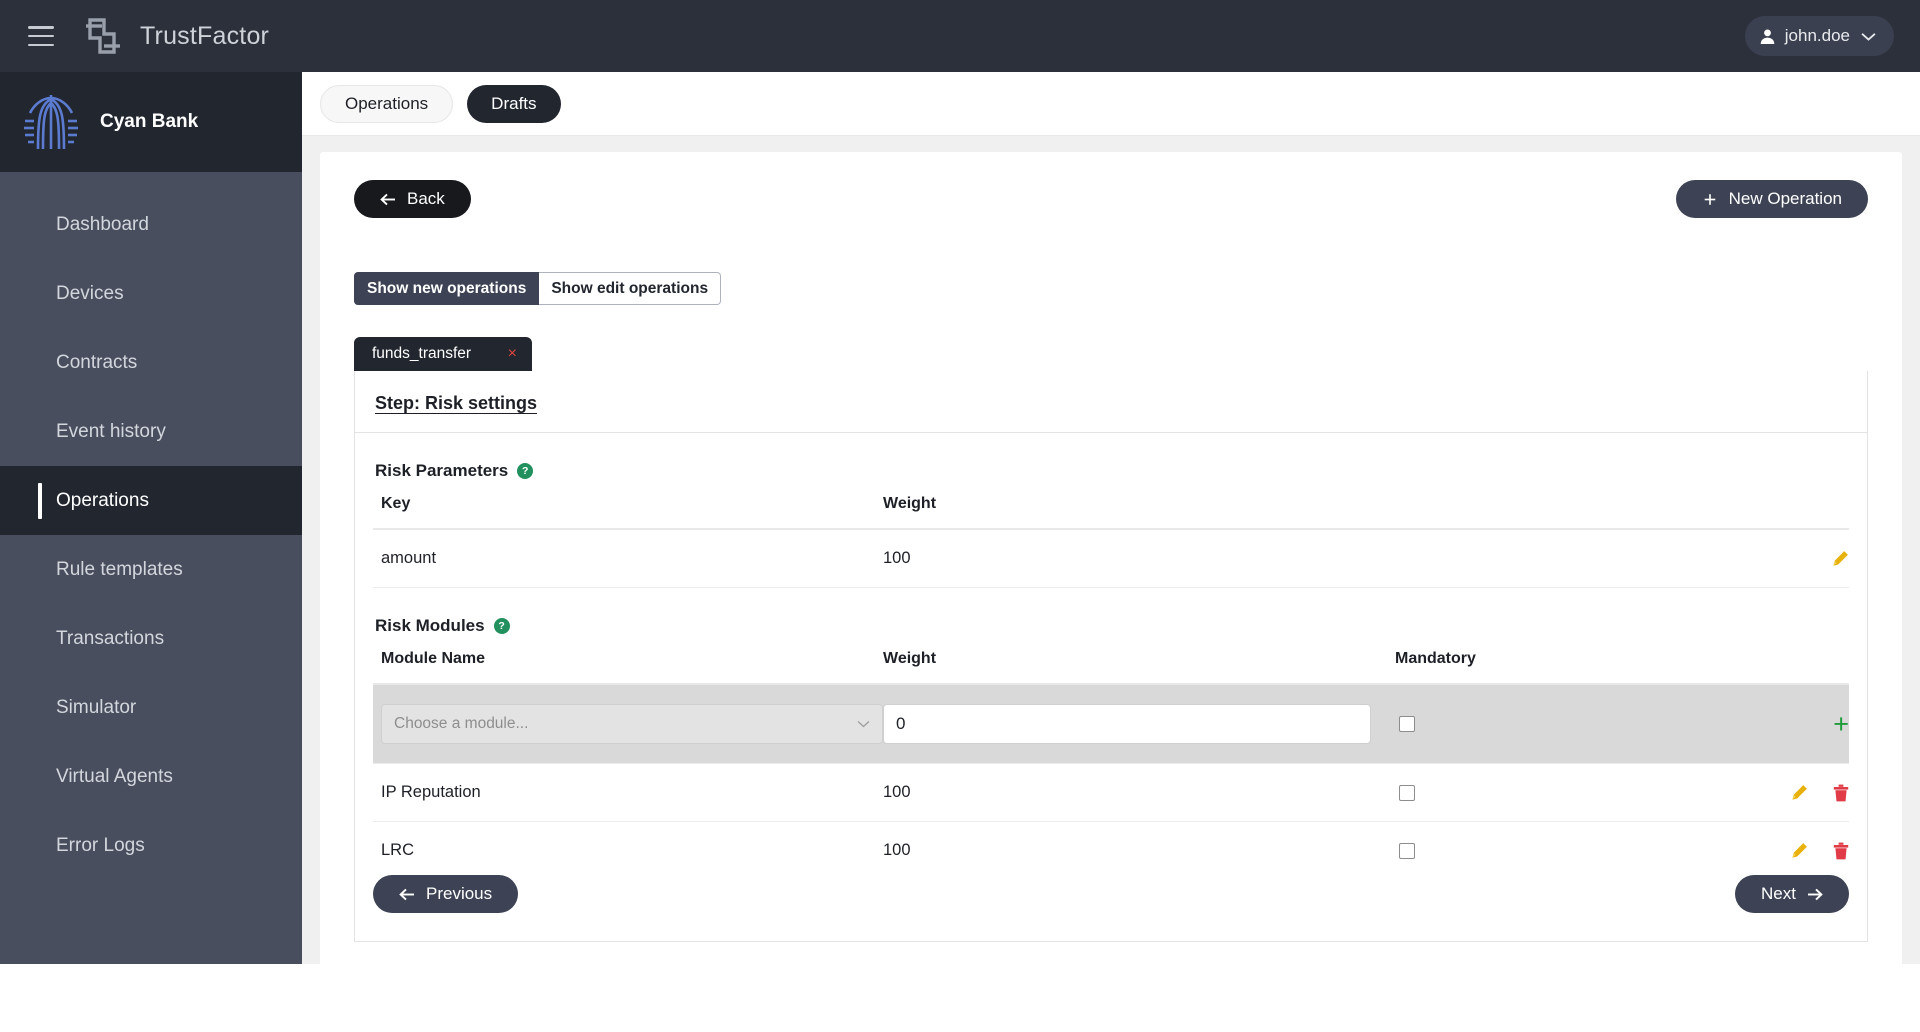 This screenshot has width=1920, height=1032. What do you see at coordinates (151, 707) in the screenshot?
I see `sidebar-item-simulator: Simulator` at bounding box center [151, 707].